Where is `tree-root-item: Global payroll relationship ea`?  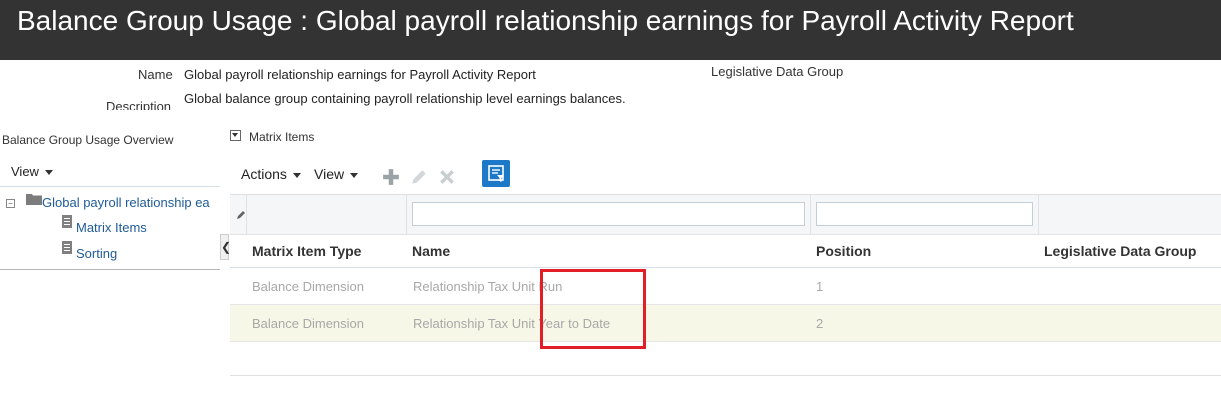
tree-root-item: Global payroll relationship ea is located at coordinates (126, 202).